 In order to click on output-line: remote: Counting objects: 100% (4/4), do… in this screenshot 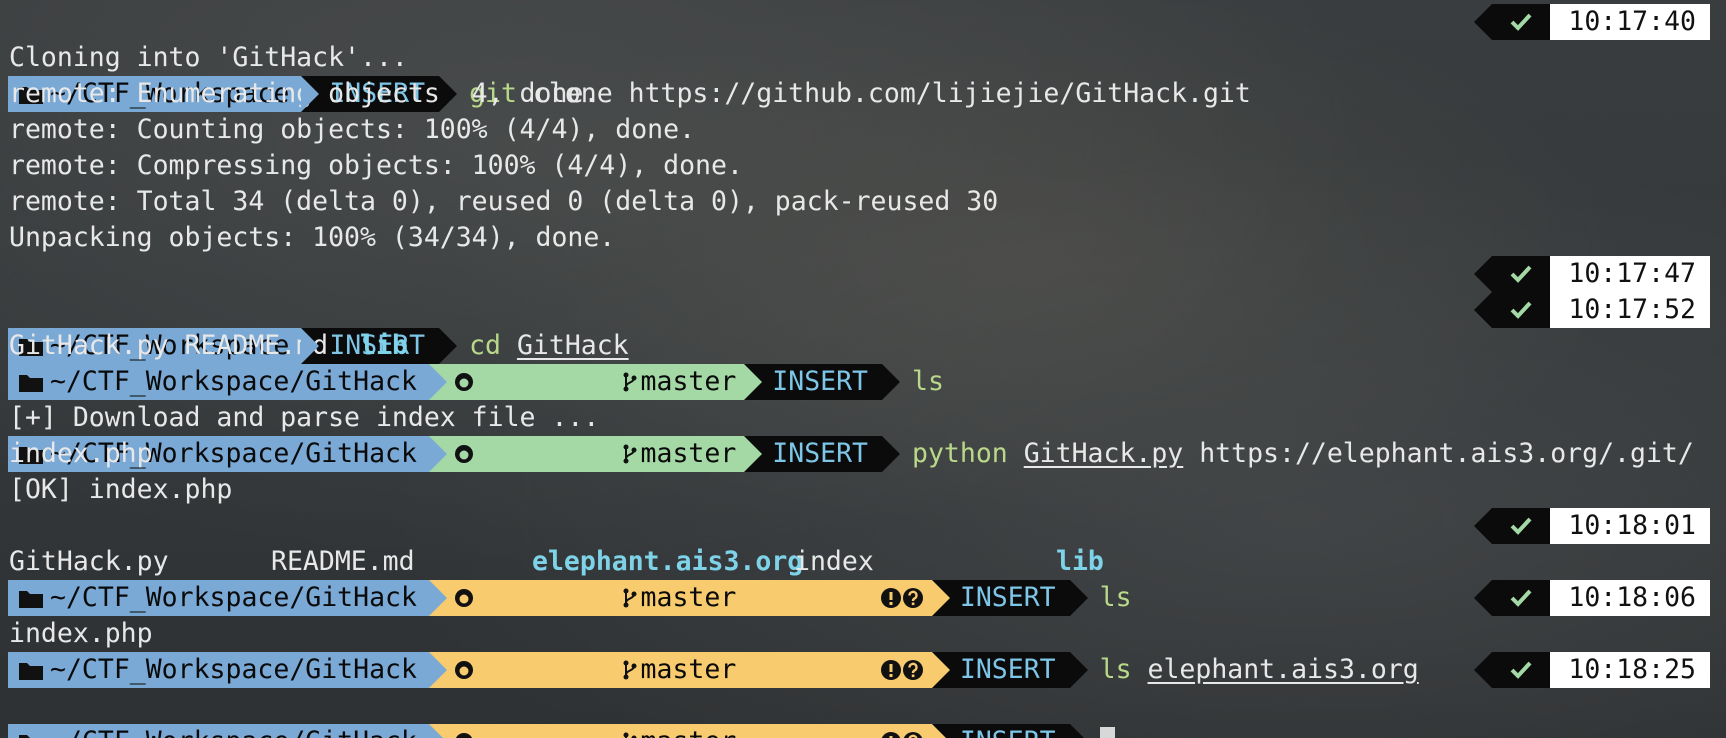, I will do `click(352, 129)`.